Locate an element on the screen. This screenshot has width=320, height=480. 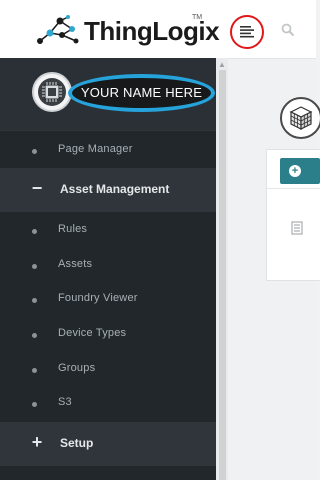
top-header: ThingLogix TM is located at coordinates (158, 29).